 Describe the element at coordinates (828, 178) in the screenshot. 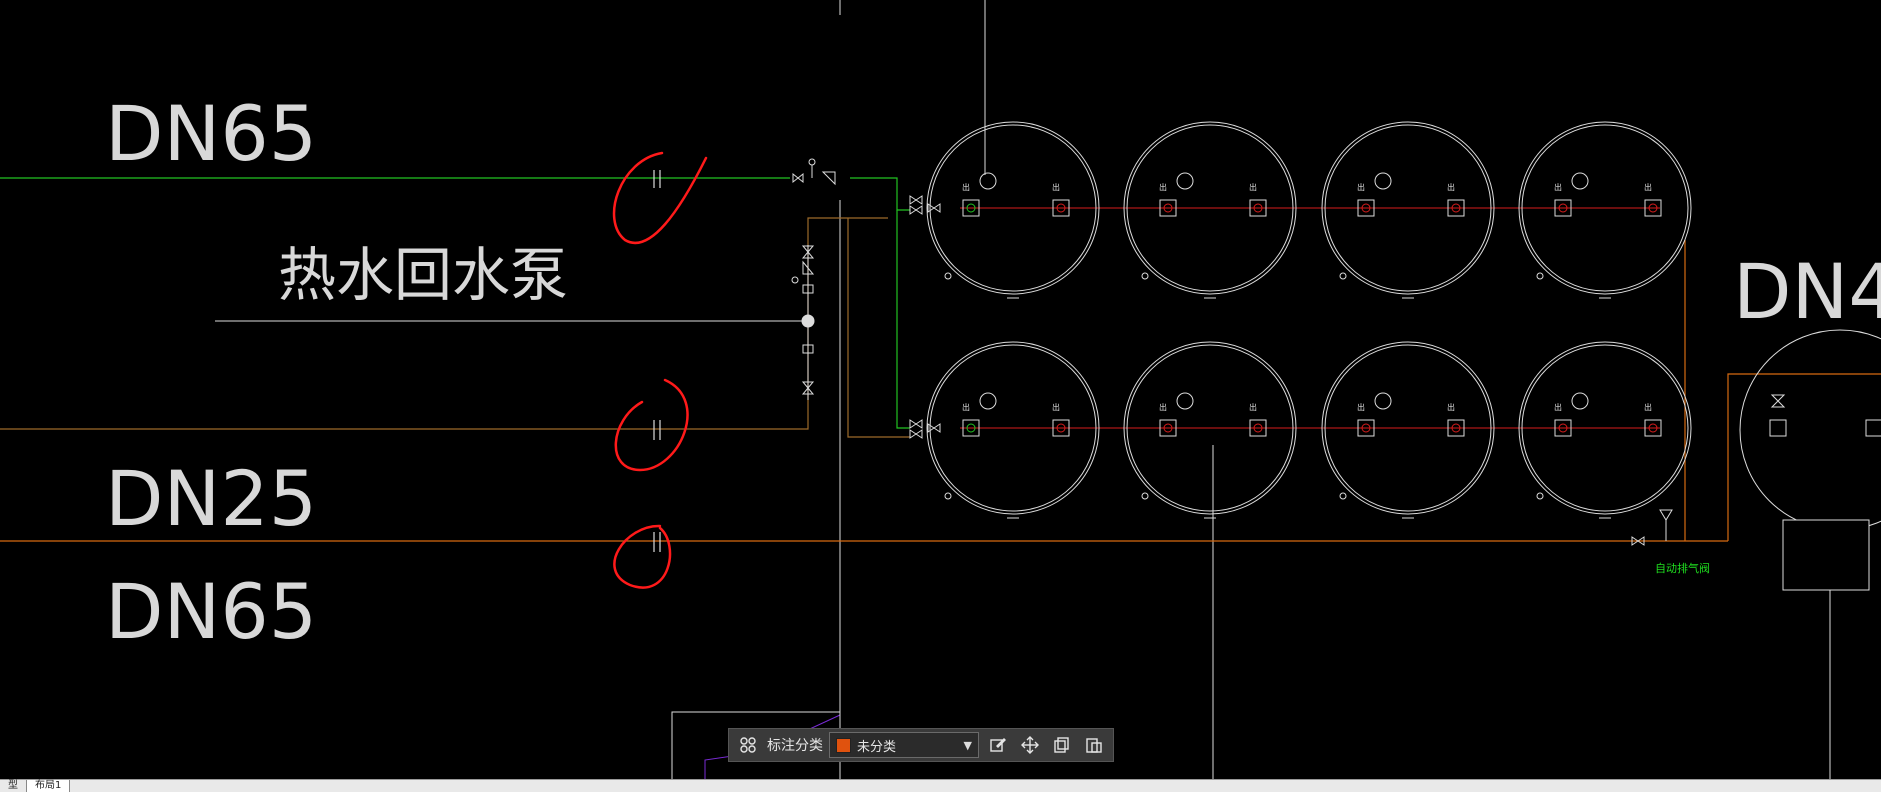

I see `check-valve-icon` at that location.